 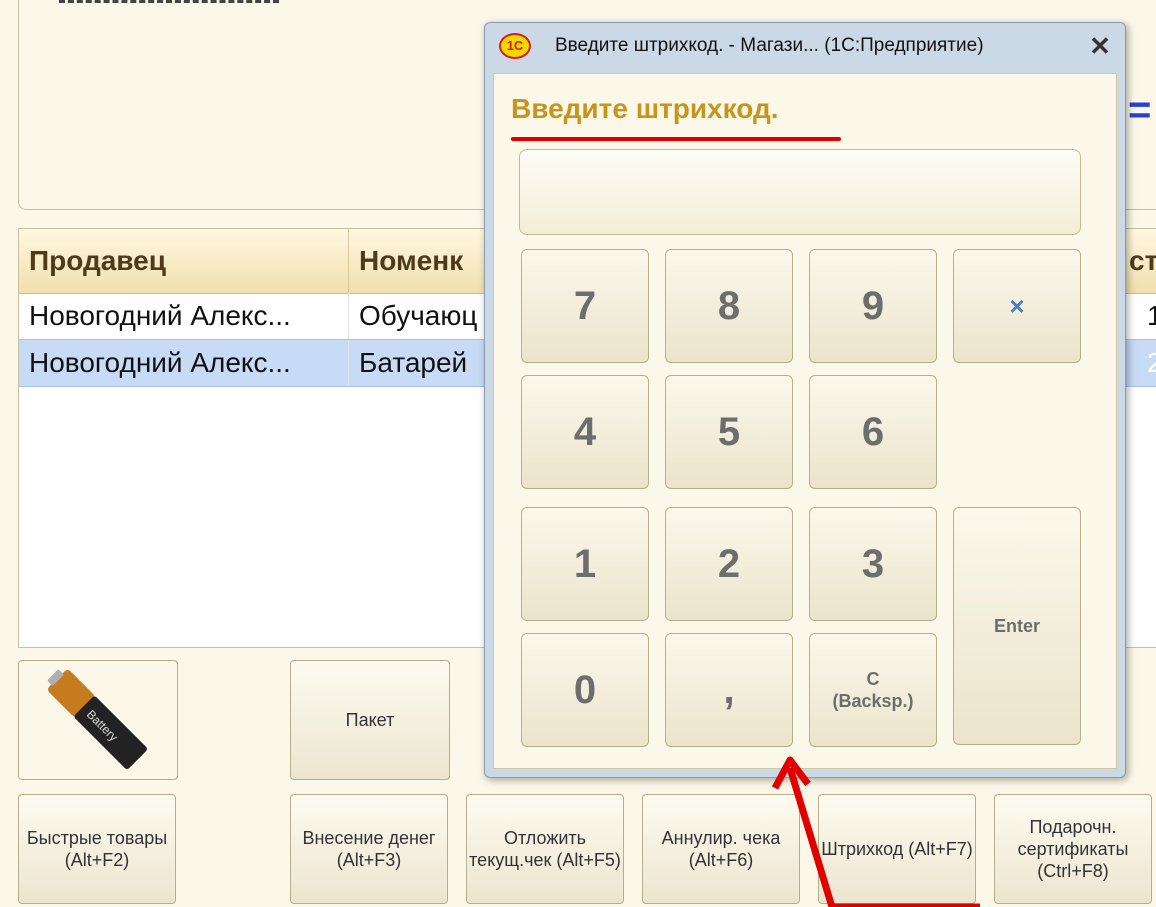 What do you see at coordinates (729, 690) in the screenshot?
I see `key-comma: ,` at bounding box center [729, 690].